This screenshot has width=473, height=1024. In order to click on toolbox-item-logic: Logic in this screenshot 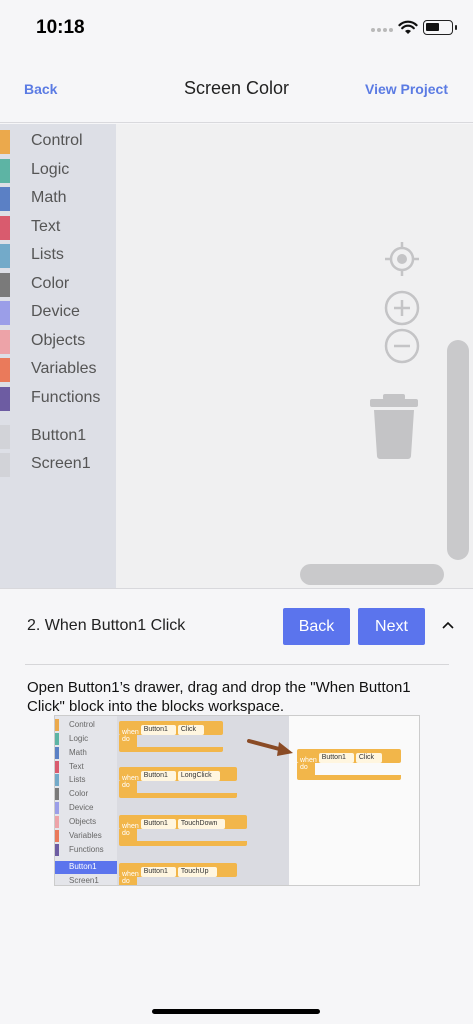, I will do `click(58, 171)`.